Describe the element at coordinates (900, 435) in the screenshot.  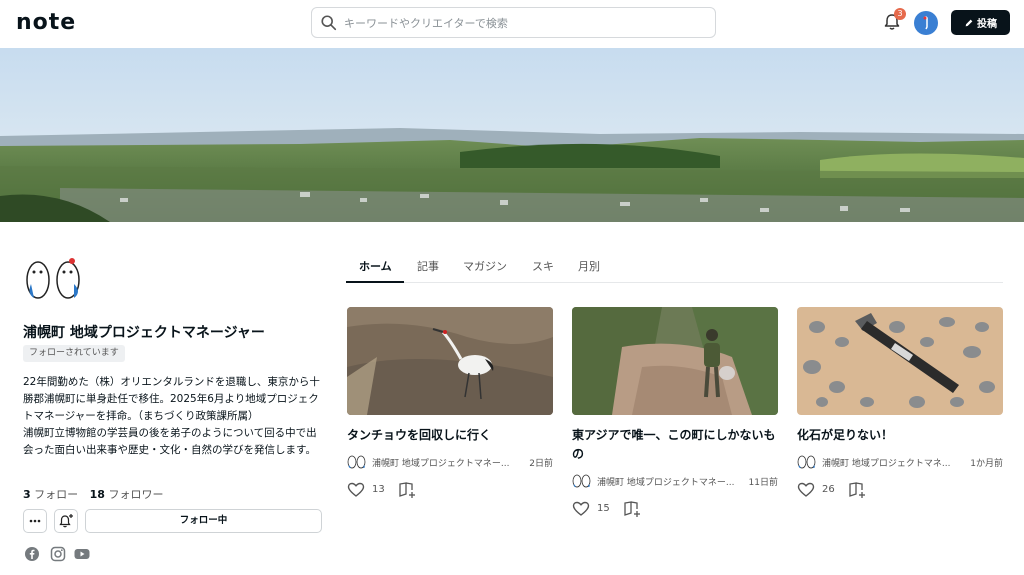
I see `article-title: 化石が足りない！` at that location.